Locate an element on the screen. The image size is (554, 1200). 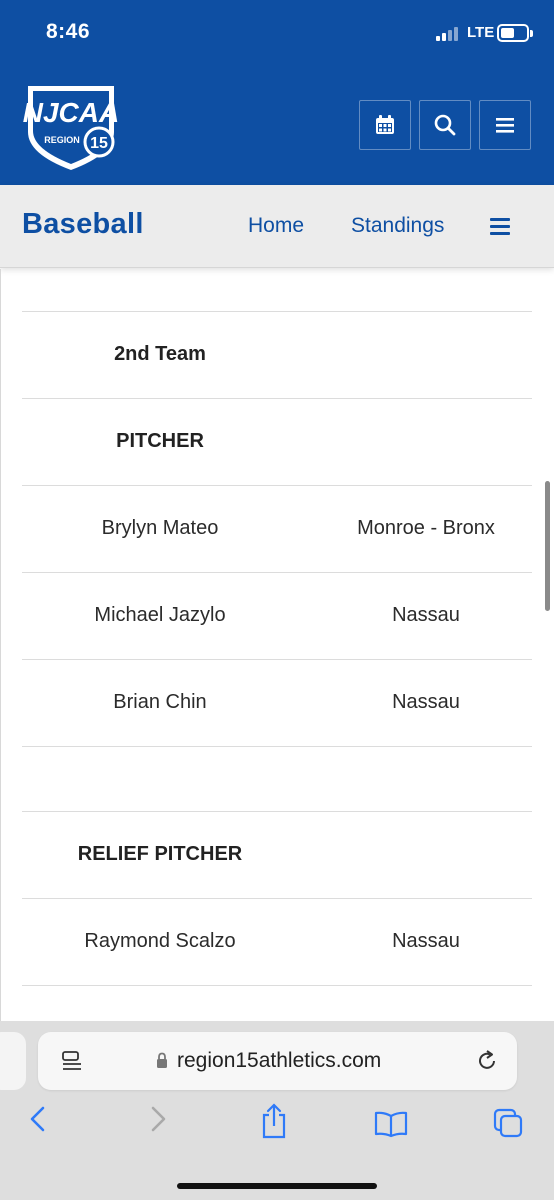
page-scrollbar is located at coordinates (547, 546).